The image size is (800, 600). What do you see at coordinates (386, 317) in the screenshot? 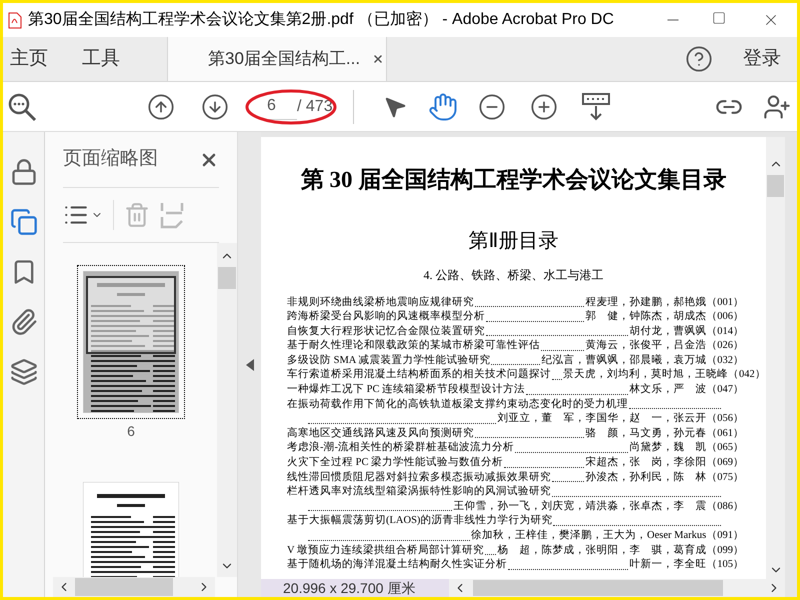
I see `entry-title: 跨海桥梁受台风影响的风速概率模型分析` at bounding box center [386, 317].